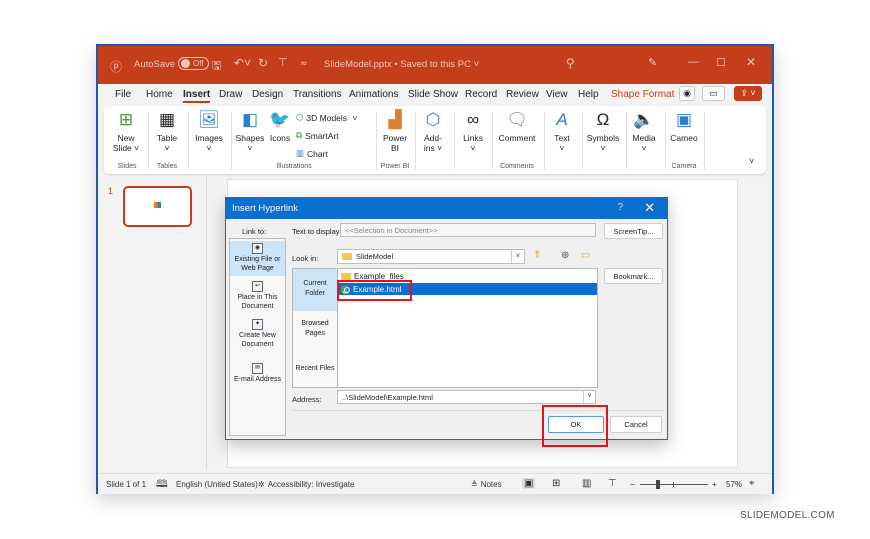 The width and height of the screenshot is (870, 539). Describe the element at coordinates (644, 131) in the screenshot. I see `media-button: 🔈 Media ˅` at that location.